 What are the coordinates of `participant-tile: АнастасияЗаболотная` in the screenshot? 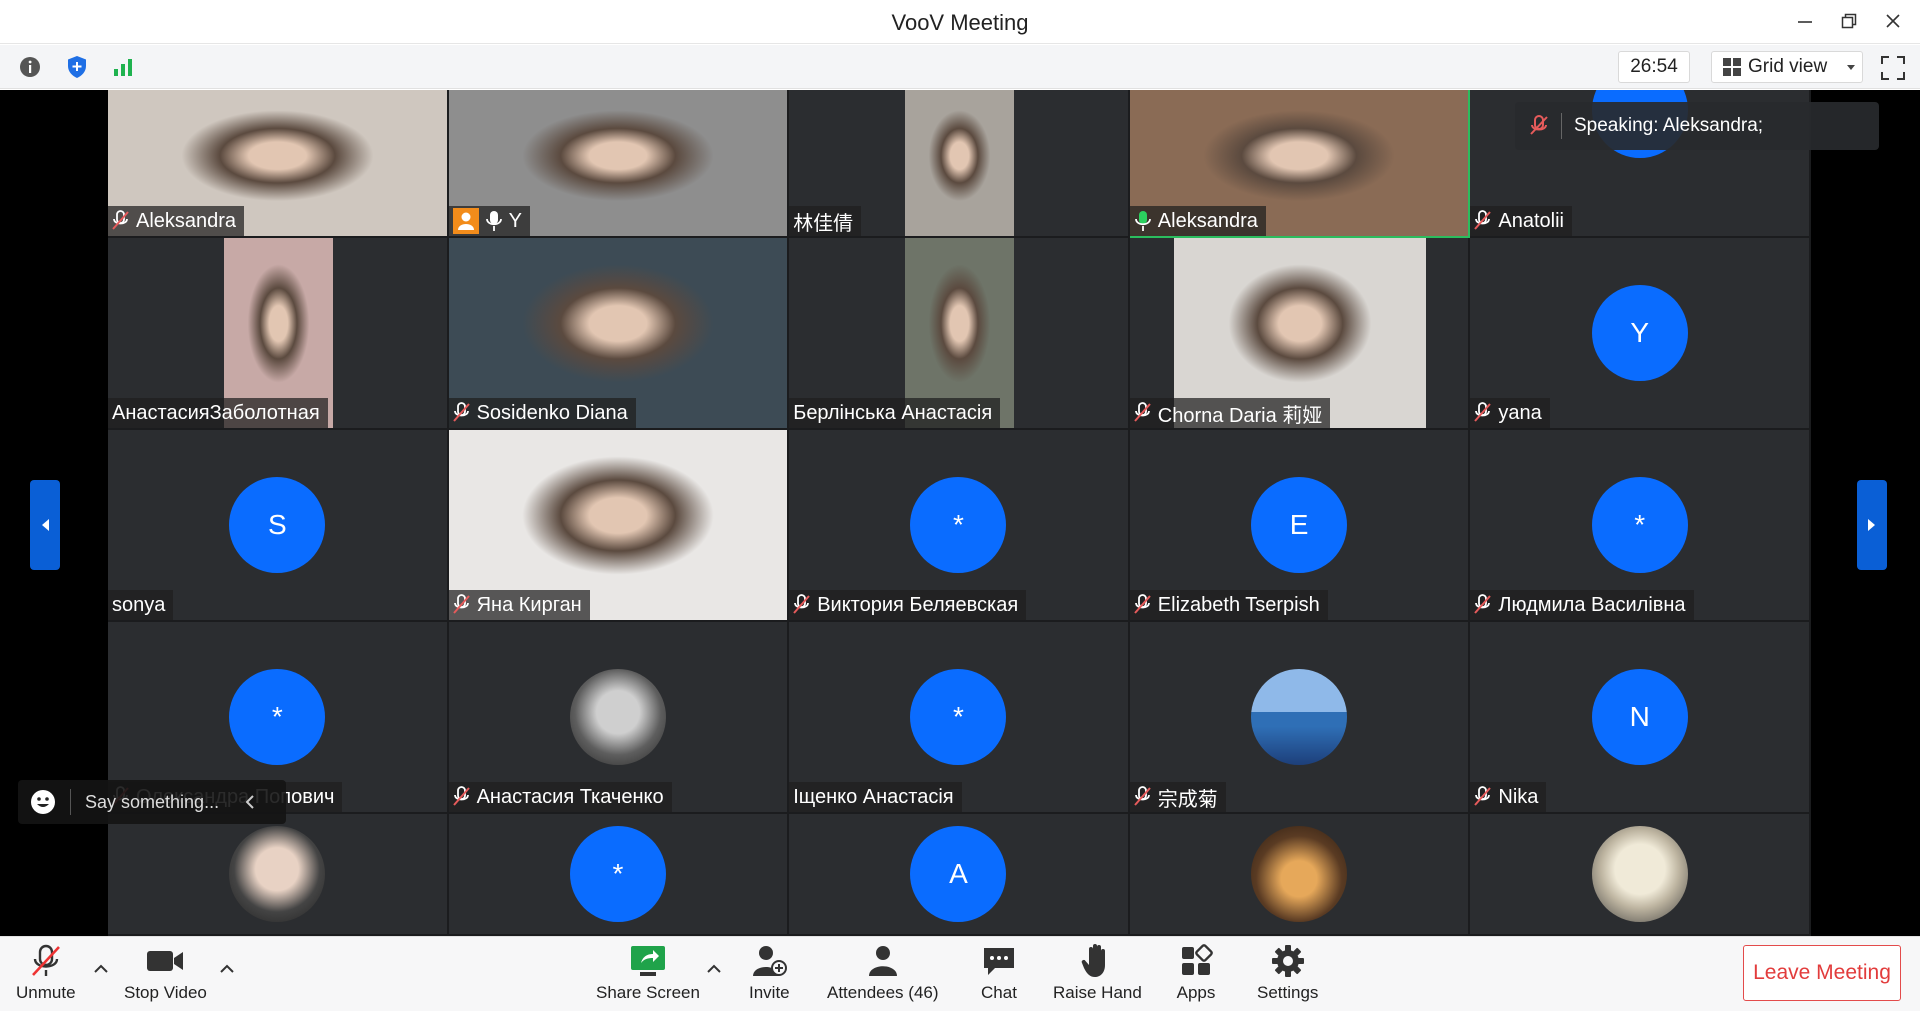 It's located at (278, 334).